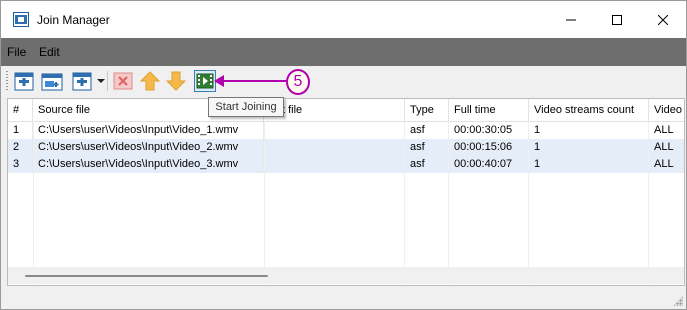 The image size is (687, 310). What do you see at coordinates (489, 164) in the screenshot?
I see `cell-full-time: 00:00:40:07` at bounding box center [489, 164].